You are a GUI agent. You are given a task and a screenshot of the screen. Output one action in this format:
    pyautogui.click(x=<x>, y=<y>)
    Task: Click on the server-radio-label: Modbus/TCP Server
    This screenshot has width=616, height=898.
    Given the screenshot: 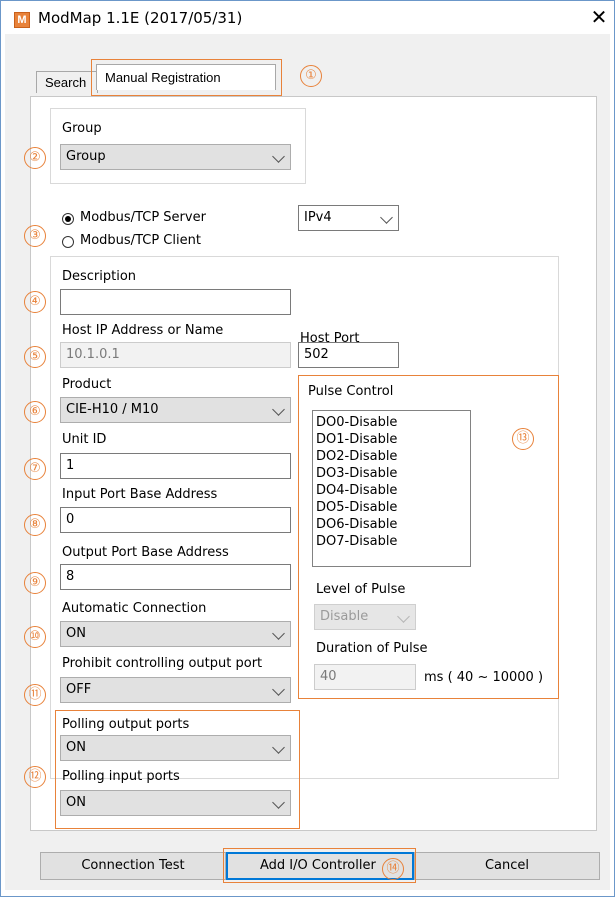 What is the action you would take?
    pyautogui.click(x=143, y=217)
    